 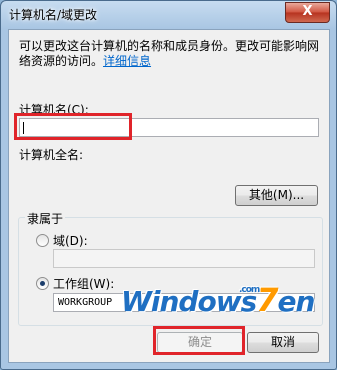 I want to click on workgroup-value: WORKGROUP, so click(x=85, y=302).